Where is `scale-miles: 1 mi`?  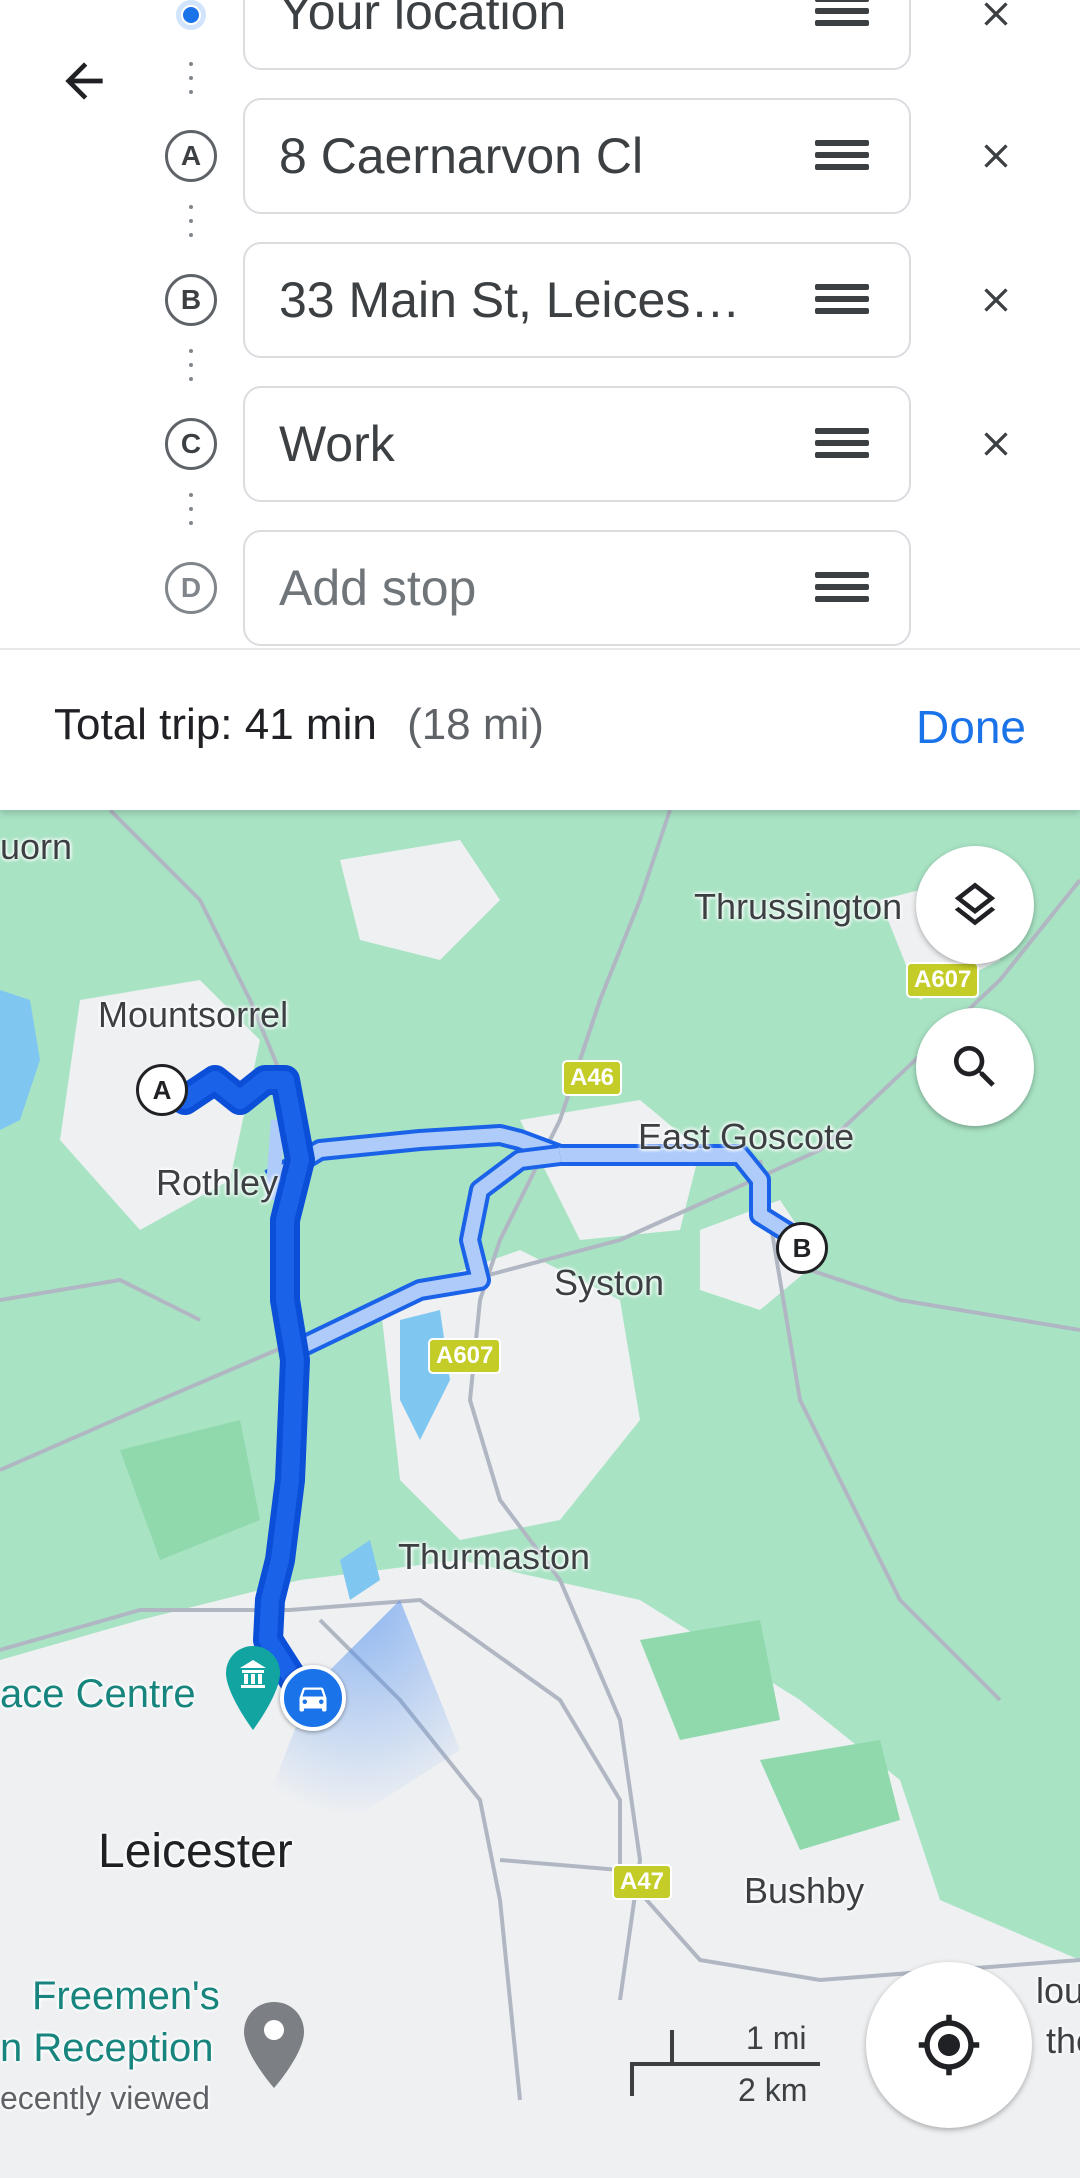
scale-miles: 1 mi is located at coordinates (776, 2038).